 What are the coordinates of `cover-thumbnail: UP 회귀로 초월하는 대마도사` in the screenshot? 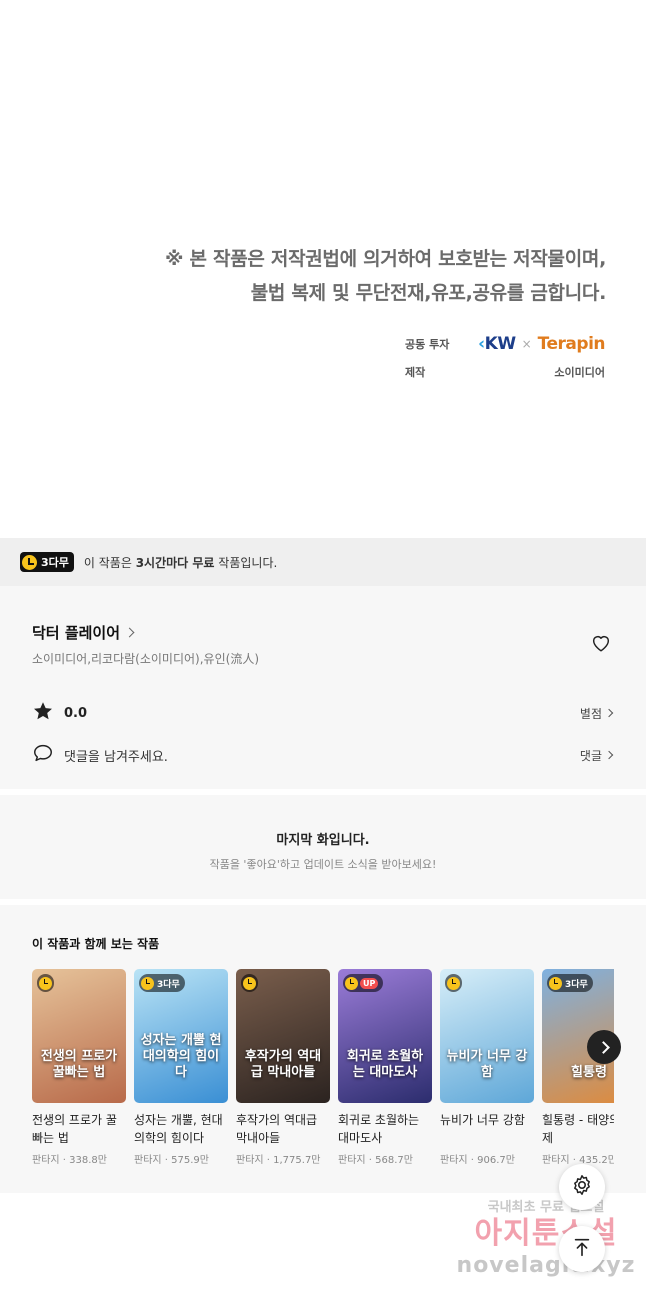 It's located at (385, 1036).